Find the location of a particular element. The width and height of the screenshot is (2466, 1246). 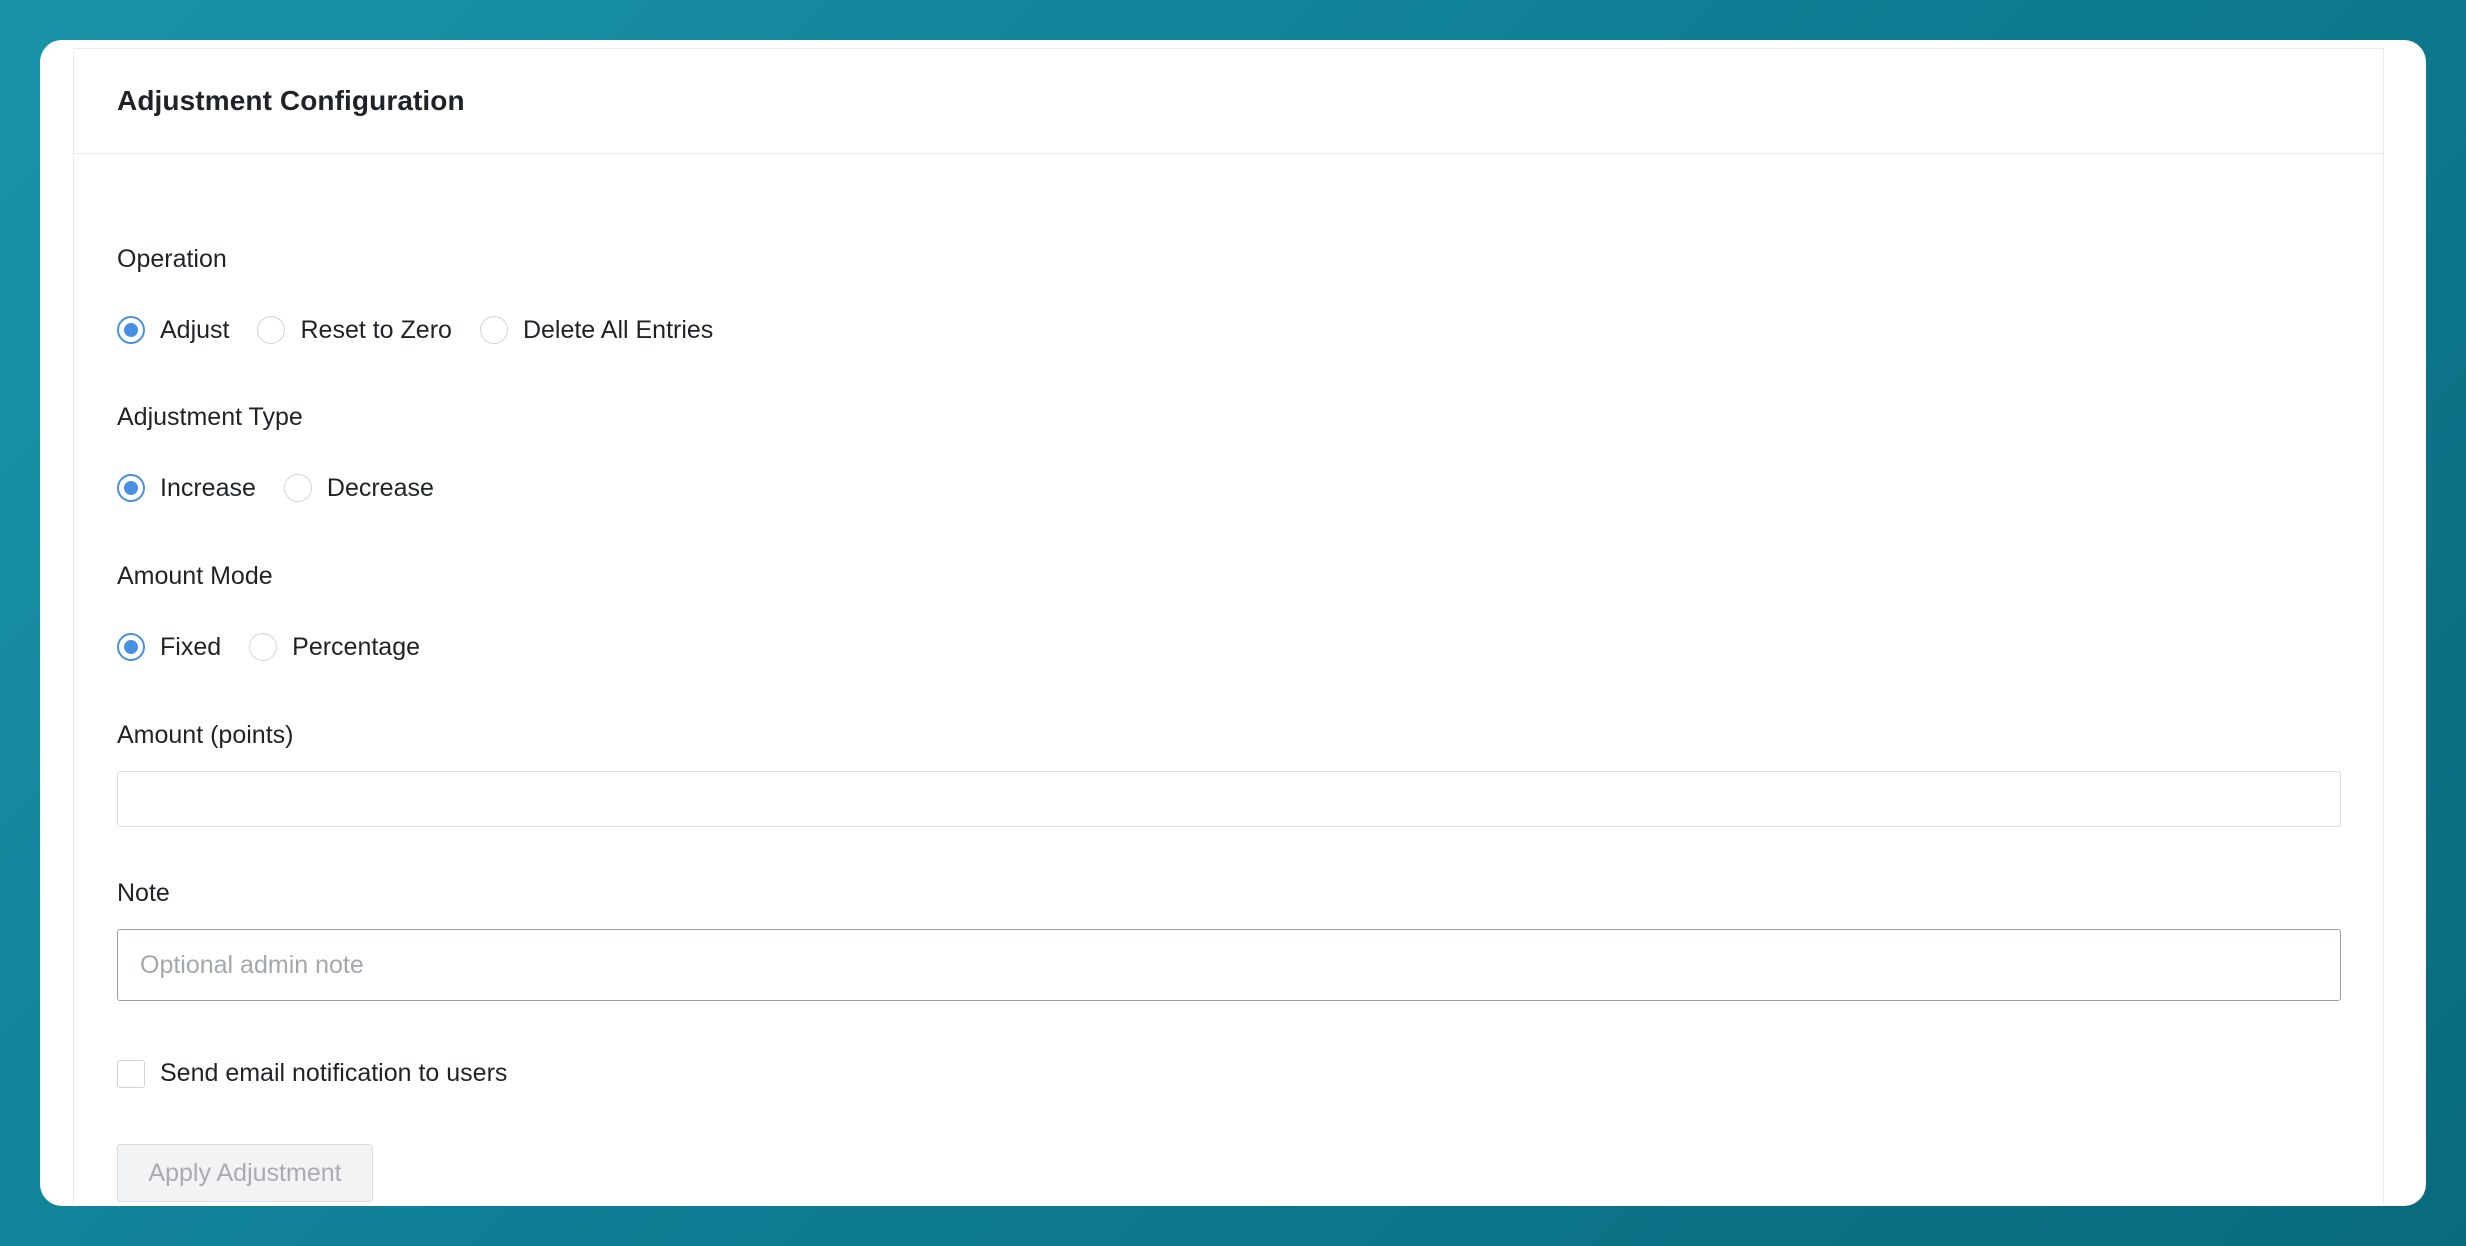

note-label: Note is located at coordinates (143, 893).